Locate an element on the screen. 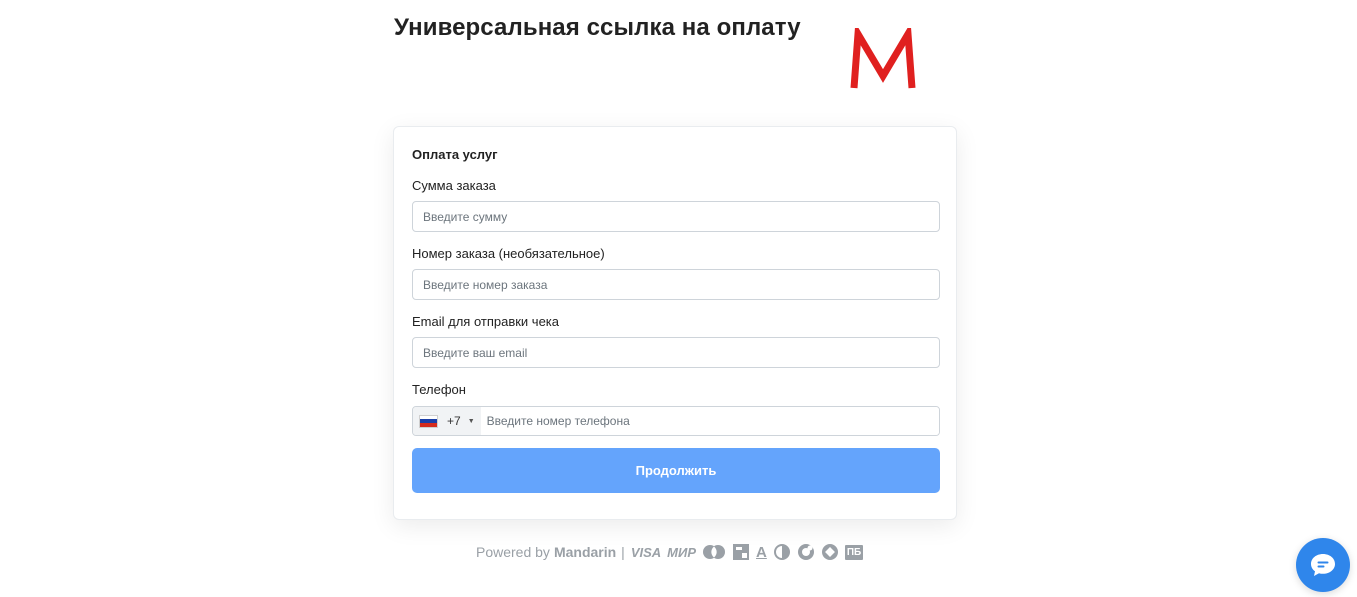 Image resolution: width=1357 pixels, height=597 pixels. chat-bubble-icon is located at coordinates (1323, 565).